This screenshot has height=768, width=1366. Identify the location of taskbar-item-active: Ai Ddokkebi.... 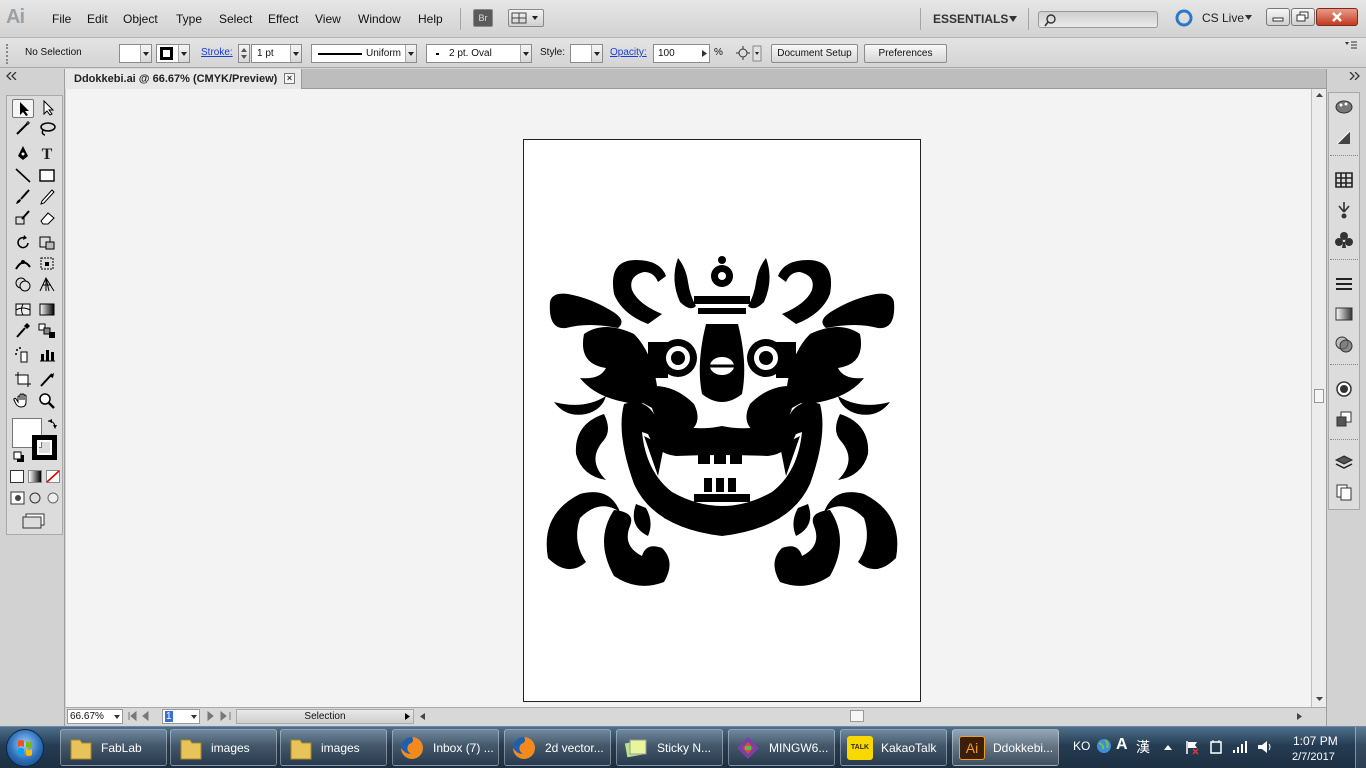
(1005, 747).